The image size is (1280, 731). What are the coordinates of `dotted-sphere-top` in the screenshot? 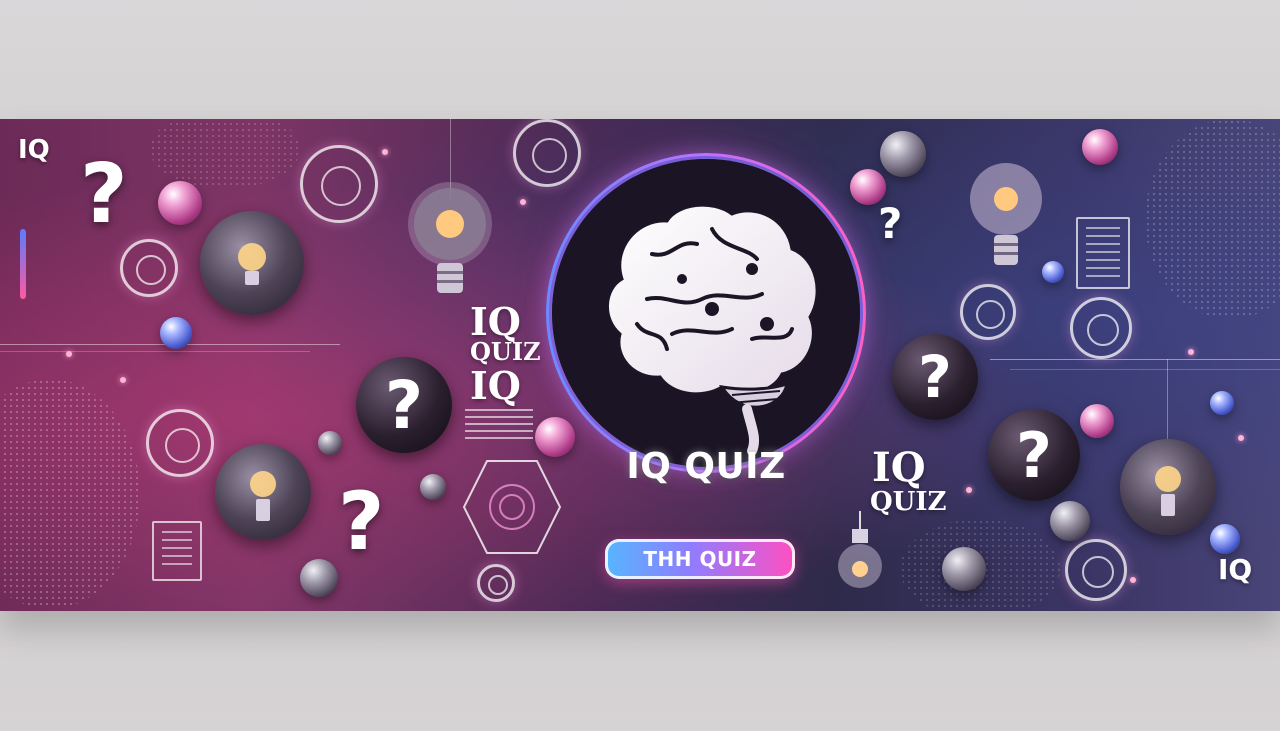 It's located at (225, 154).